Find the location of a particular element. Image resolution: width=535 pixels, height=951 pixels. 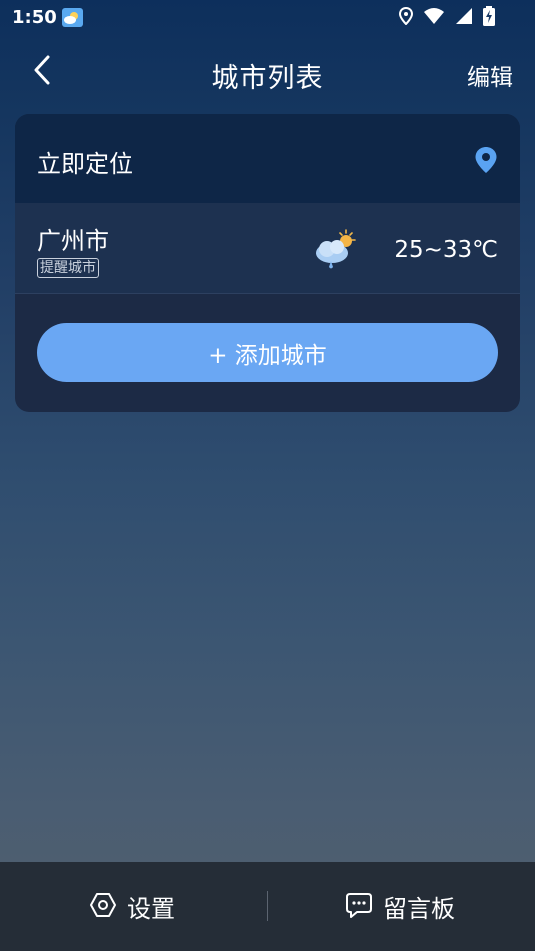

wifi-icon is located at coordinates (434, 18).